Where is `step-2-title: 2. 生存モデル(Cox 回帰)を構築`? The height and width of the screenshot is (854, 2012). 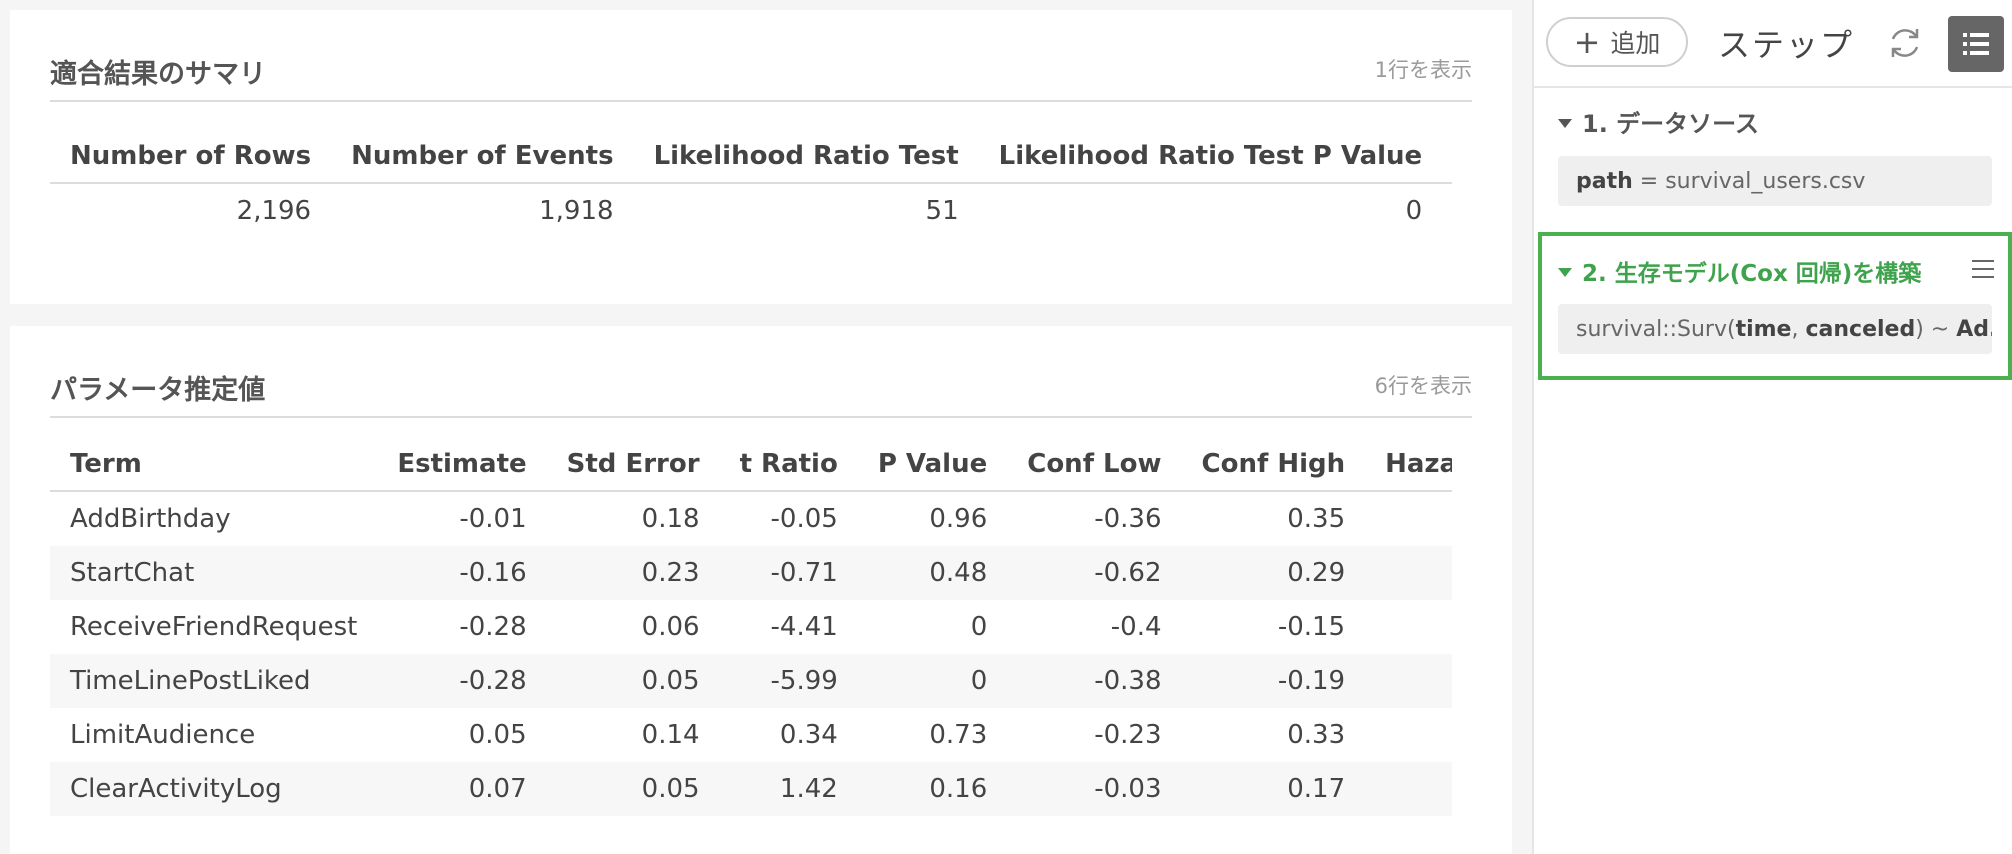 step-2-title: 2. 生存モデル(Cox 回帰)を構築 is located at coordinates (1752, 274).